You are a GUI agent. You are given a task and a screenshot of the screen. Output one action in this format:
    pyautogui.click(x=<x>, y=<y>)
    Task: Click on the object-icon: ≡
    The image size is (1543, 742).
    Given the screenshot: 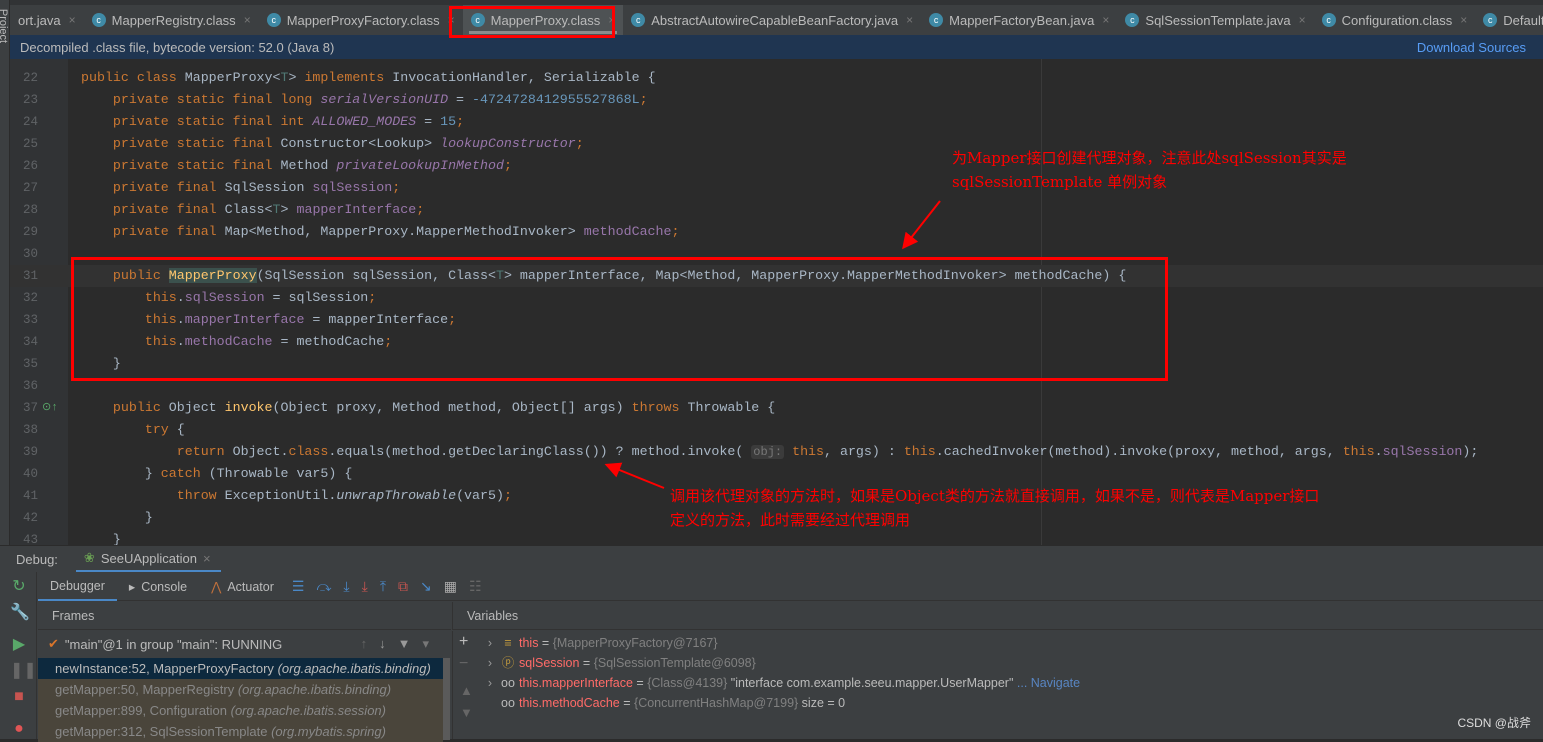 What is the action you would take?
    pyautogui.click(x=508, y=643)
    